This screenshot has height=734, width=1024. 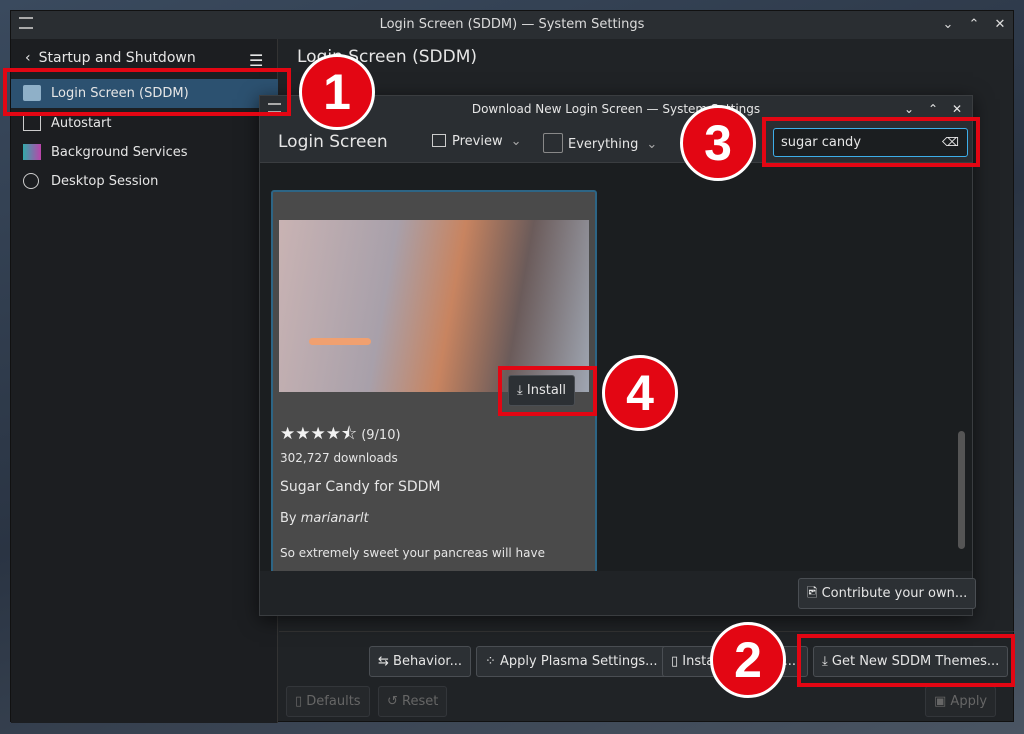 I want to click on background-services-icon, so click(x=32, y=152).